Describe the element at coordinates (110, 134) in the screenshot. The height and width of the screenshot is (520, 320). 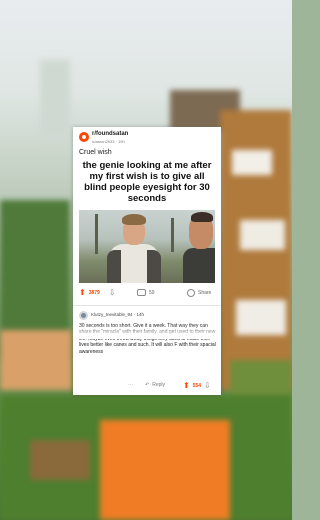
I see `subreddit-name: r/foundsatan` at that location.